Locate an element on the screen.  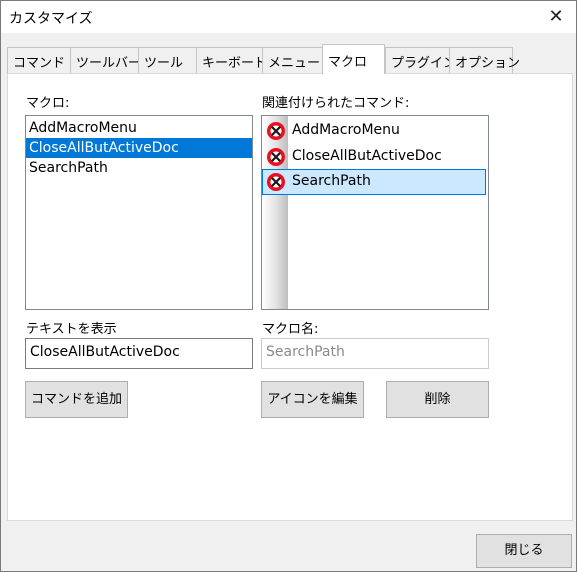
close-icon: ✕ is located at coordinates (556, 17).